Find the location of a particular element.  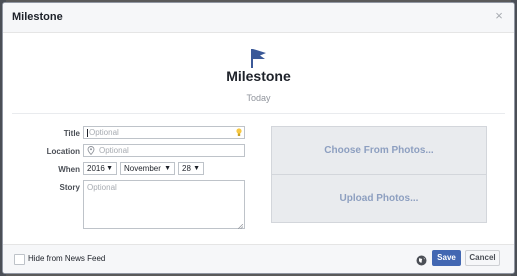

resize-handle-icon is located at coordinates (240, 226).